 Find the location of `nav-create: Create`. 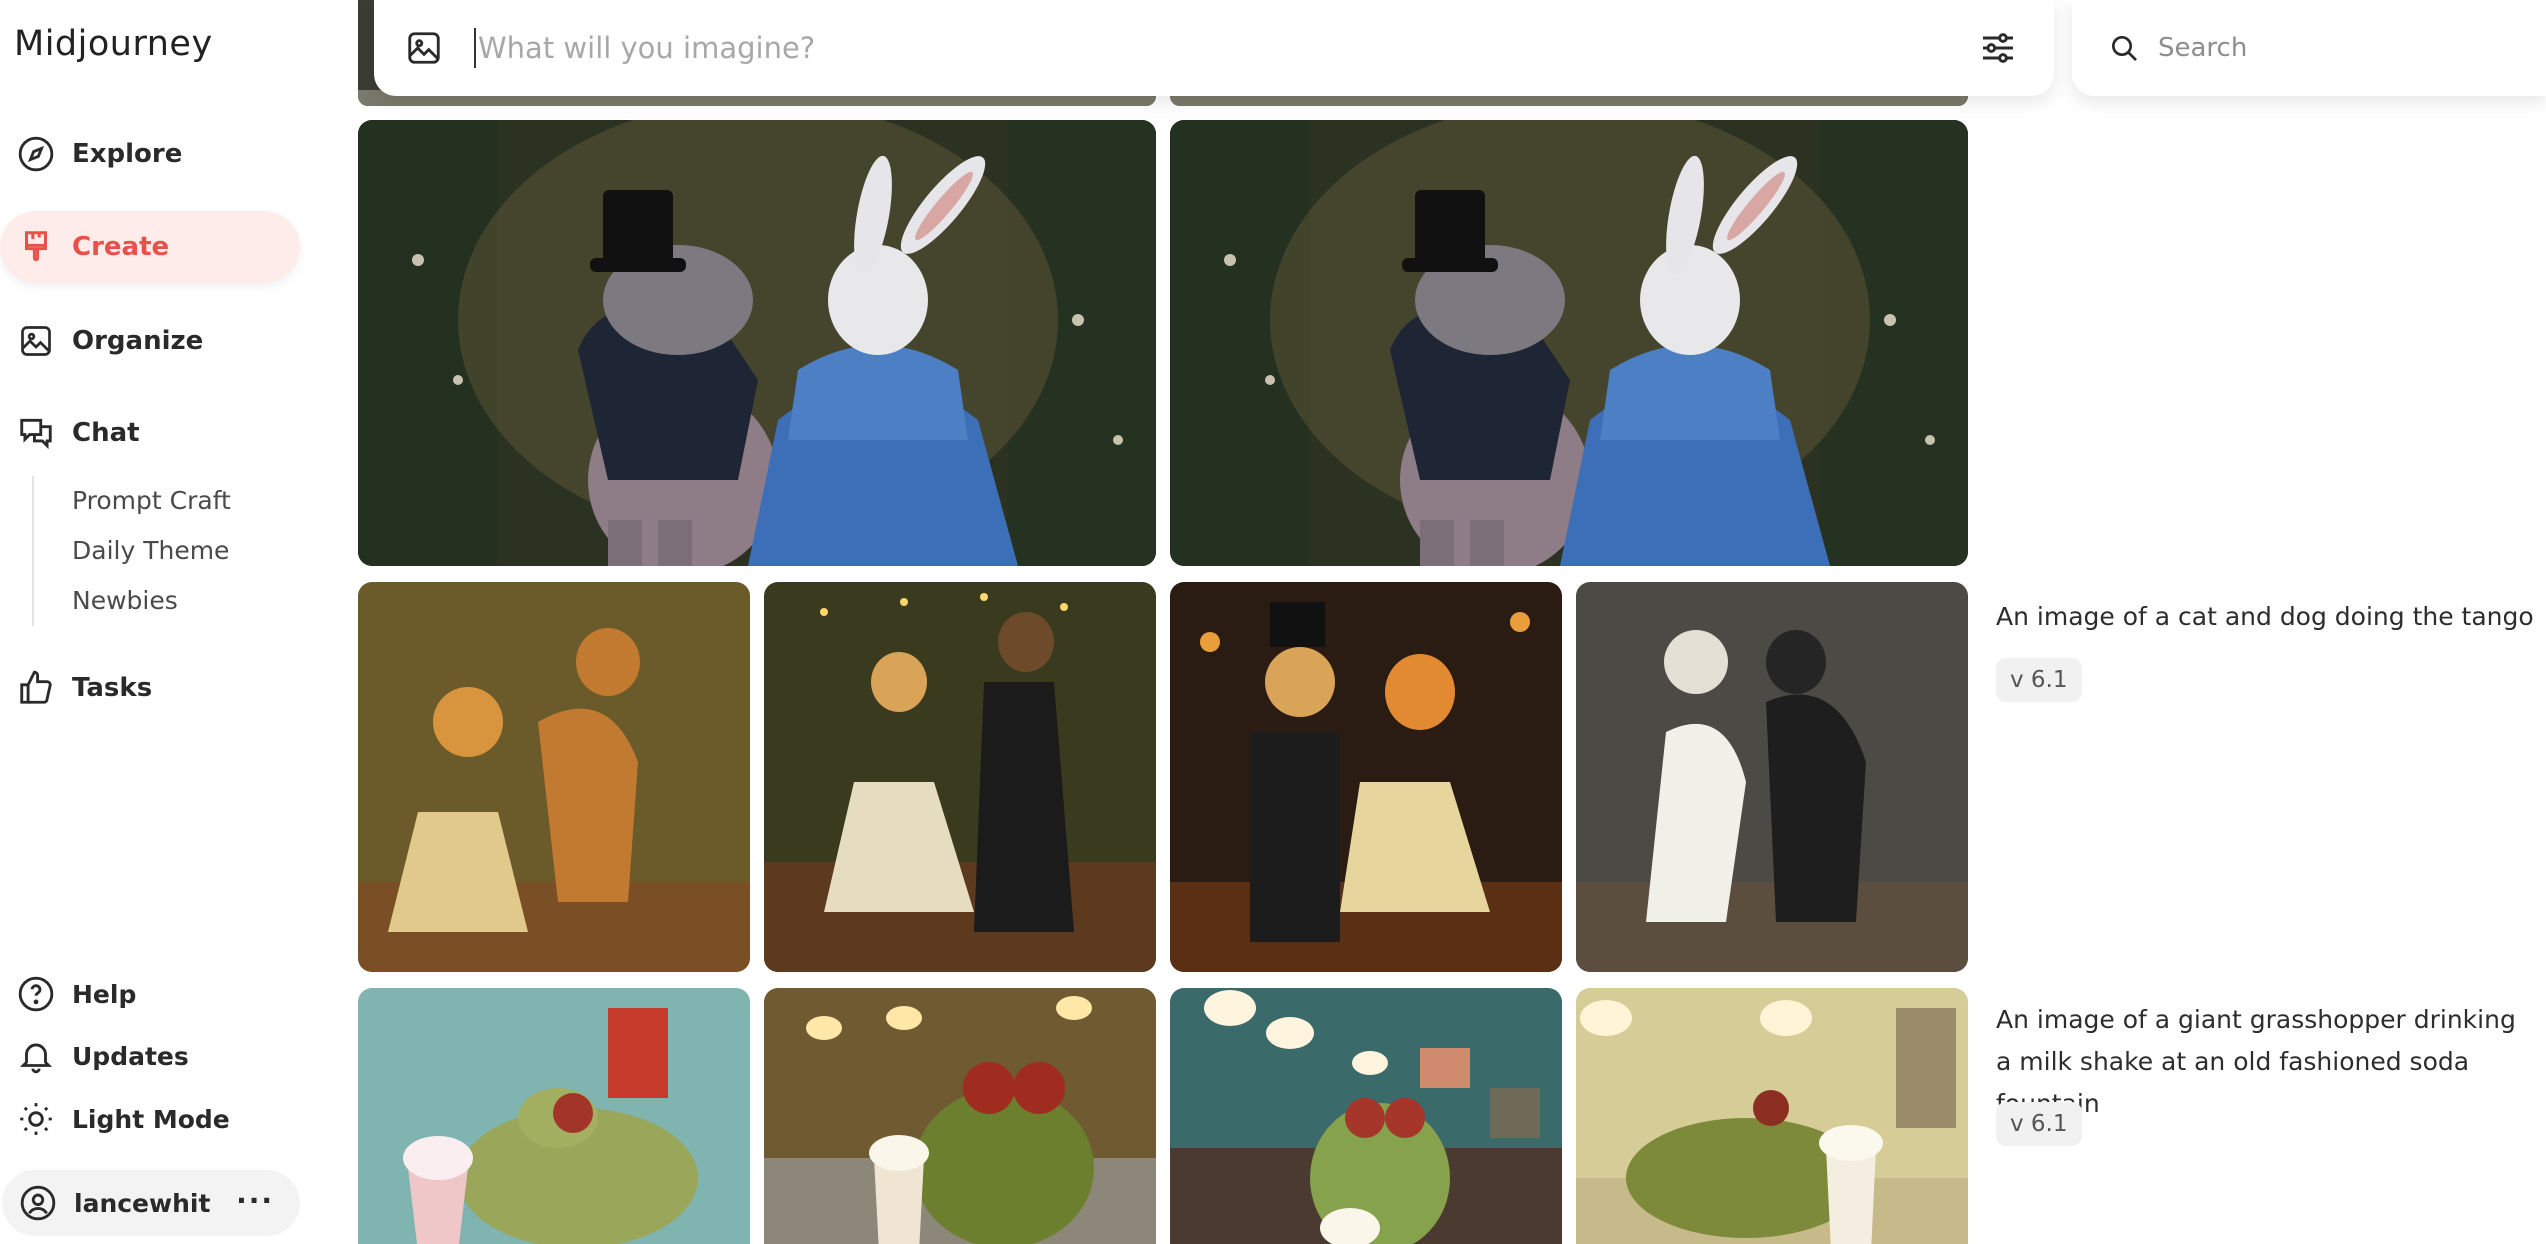

nav-create: Create is located at coordinates (150, 247).